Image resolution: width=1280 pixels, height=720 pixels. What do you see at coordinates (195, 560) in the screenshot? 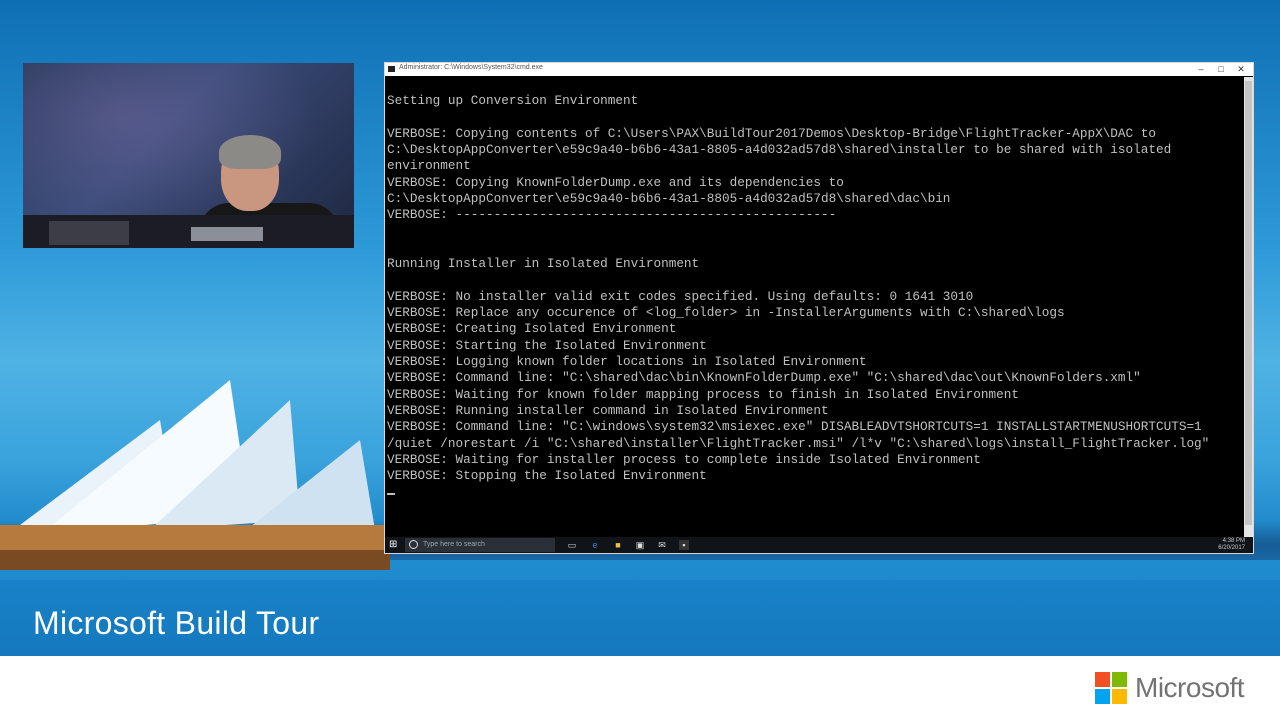
I see `opera-podium` at bounding box center [195, 560].